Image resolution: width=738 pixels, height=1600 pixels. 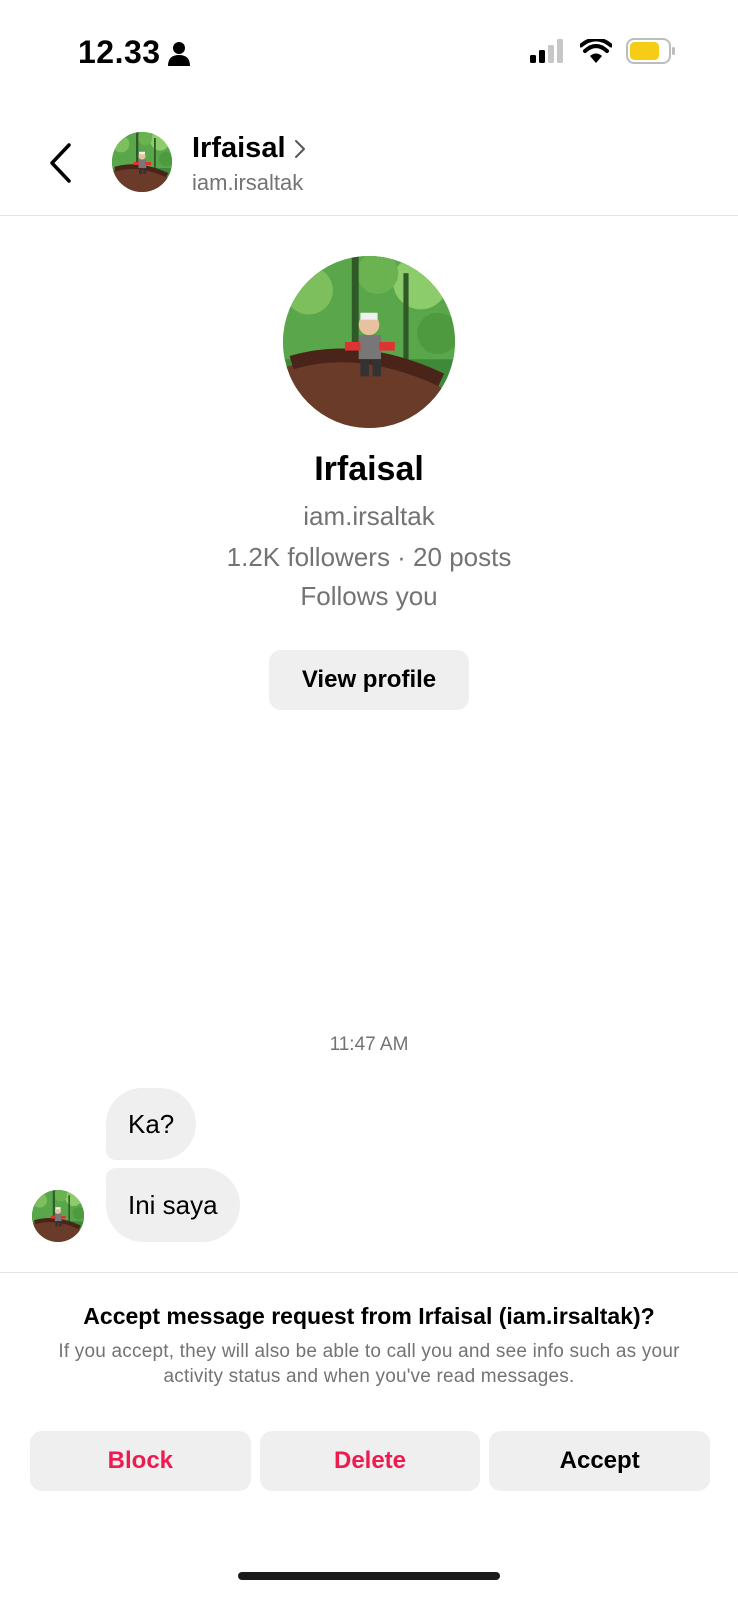 I want to click on home-indicator, so click(x=369, y=1576).